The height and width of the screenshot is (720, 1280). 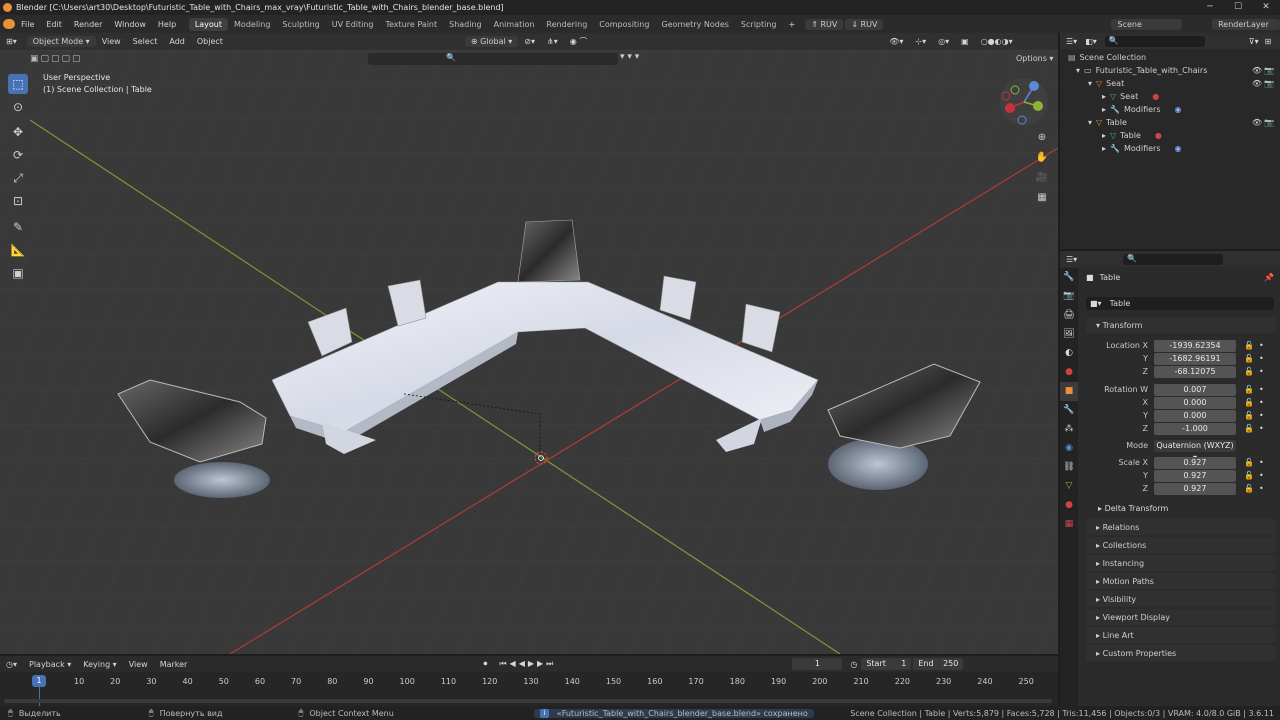 What do you see at coordinates (18, 155) in the screenshot?
I see `rotate-tool-icon: ⟳` at bounding box center [18, 155].